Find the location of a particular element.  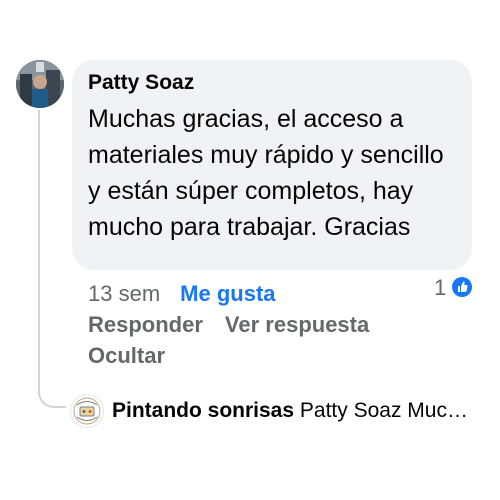

comment-timestamp: 13 sem is located at coordinates (124, 293).